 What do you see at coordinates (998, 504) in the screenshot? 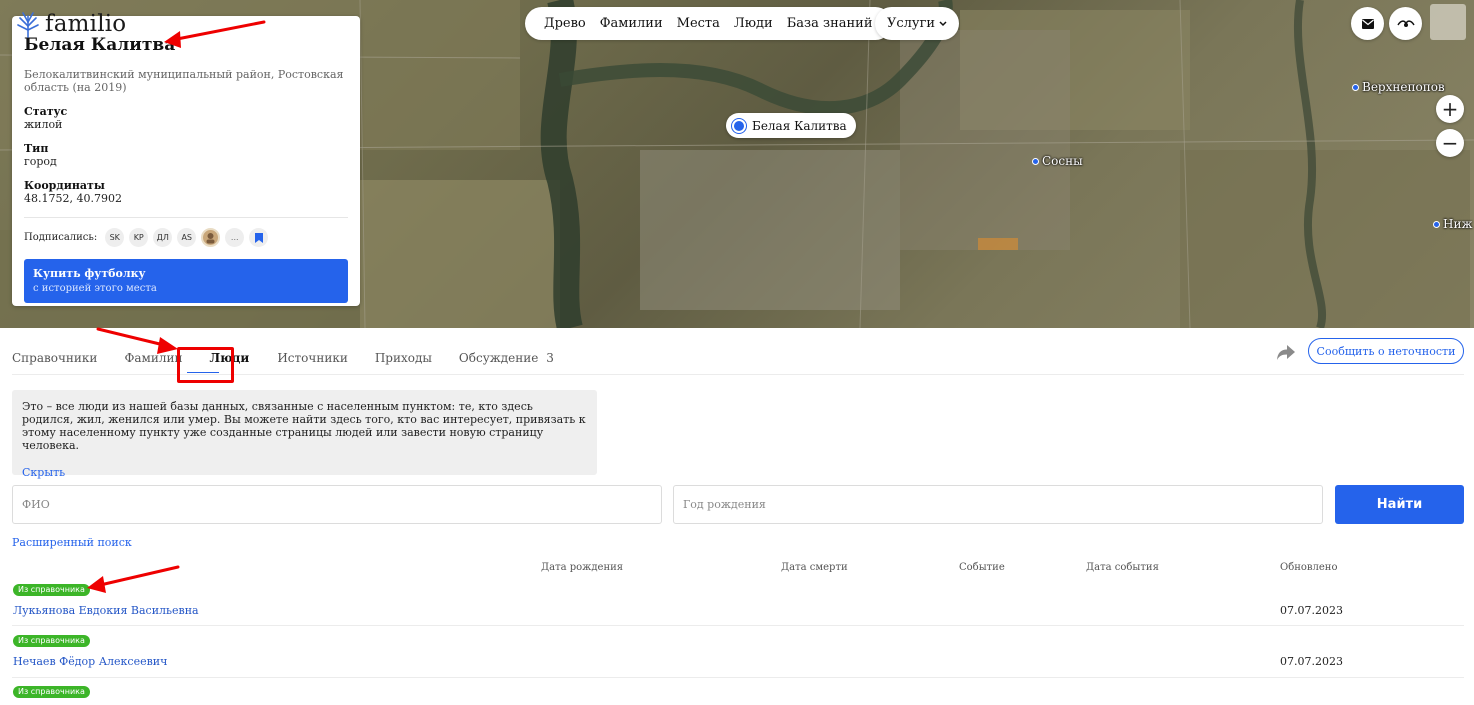
I see `birth-year-input: Год рождения` at bounding box center [998, 504].